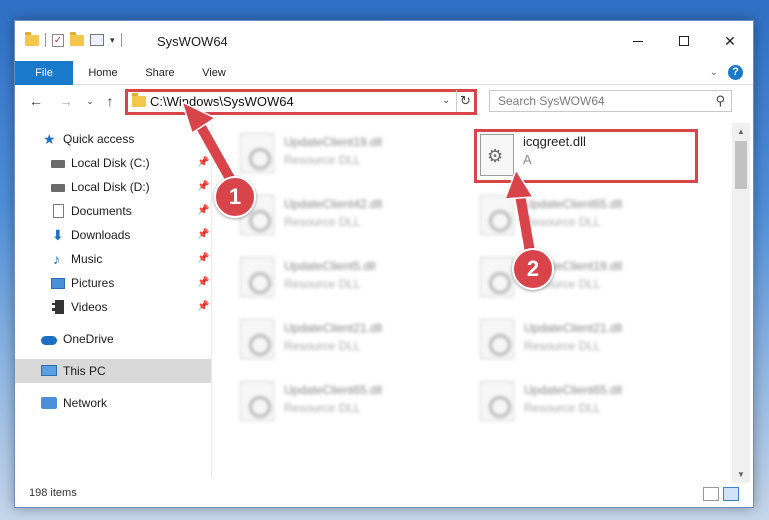 Image resolution: width=769 pixels, height=520 pixels. Describe the element at coordinates (110, 163) in the screenshot. I see `sidebar-item-label: Local Disk (C:)` at that location.